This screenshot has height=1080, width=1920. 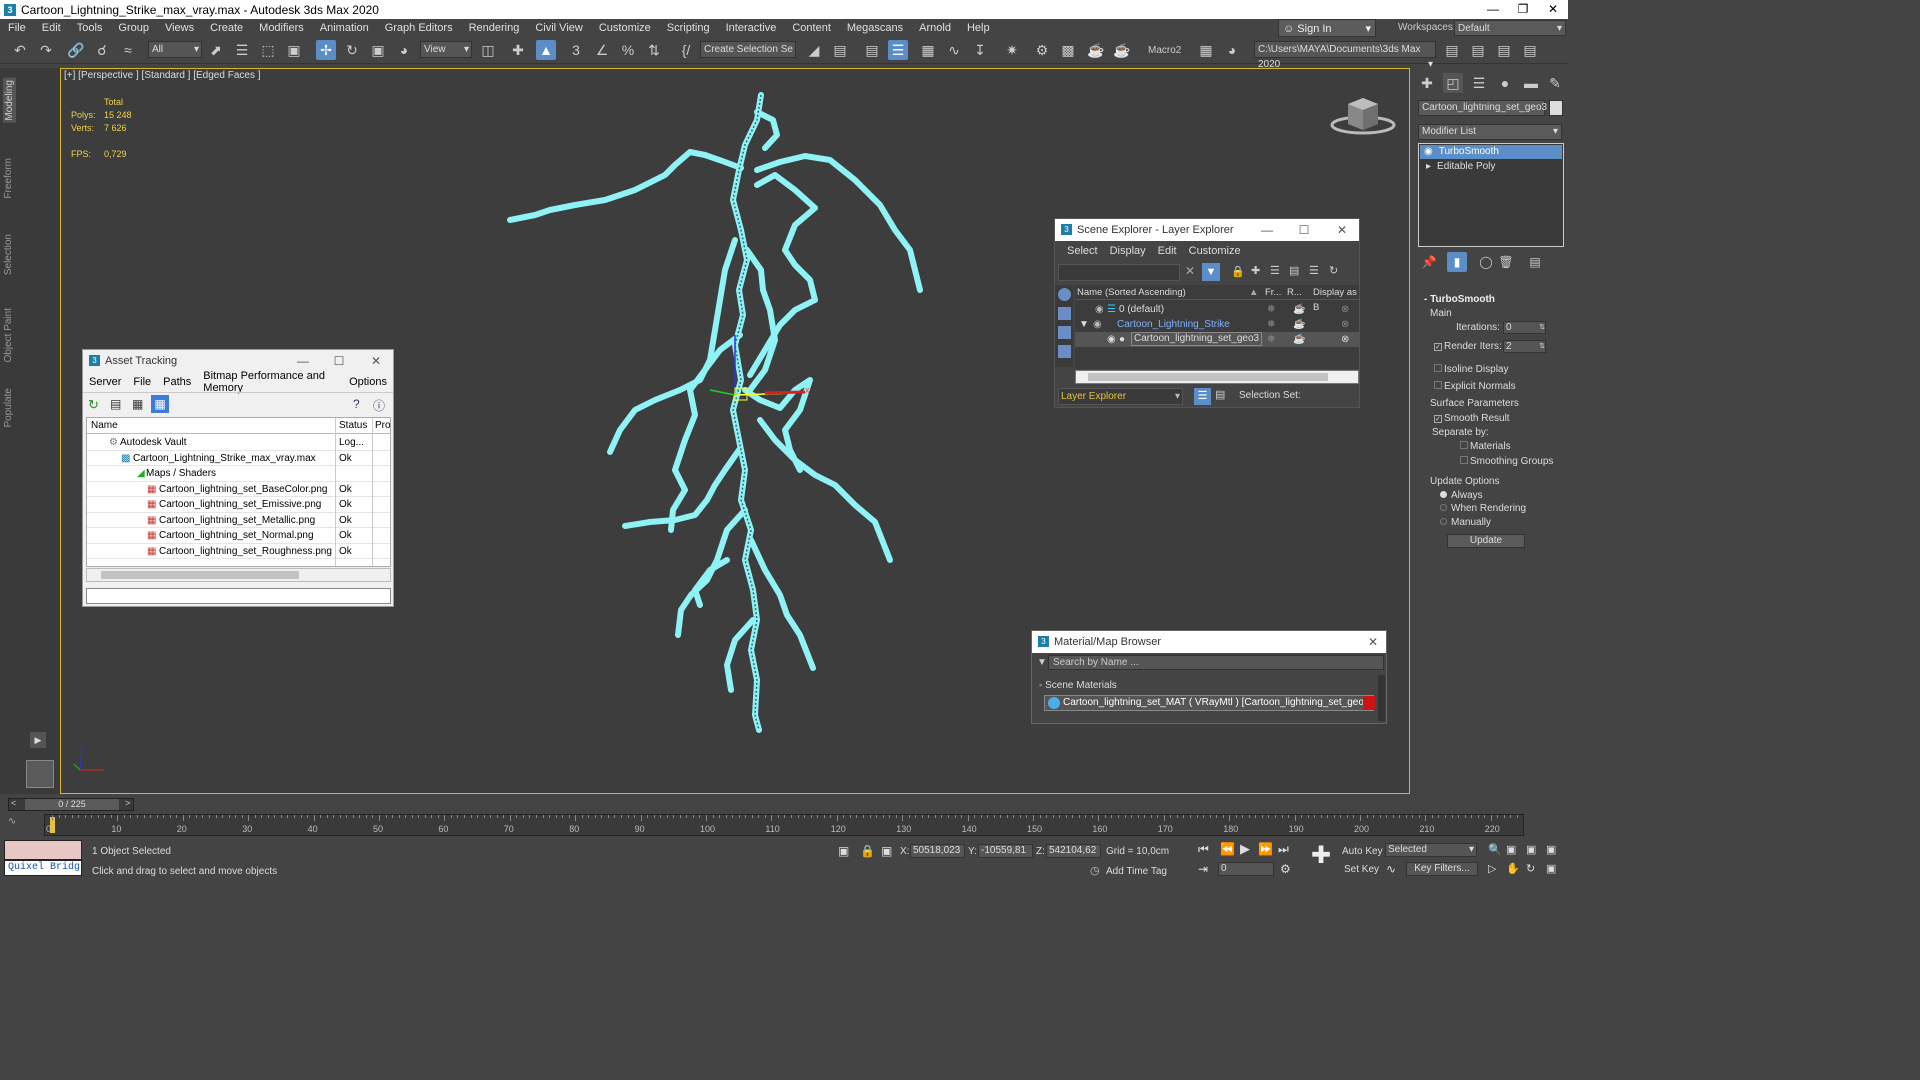 What do you see at coordinates (978, 28) in the screenshot?
I see `menu-help: Help` at bounding box center [978, 28].